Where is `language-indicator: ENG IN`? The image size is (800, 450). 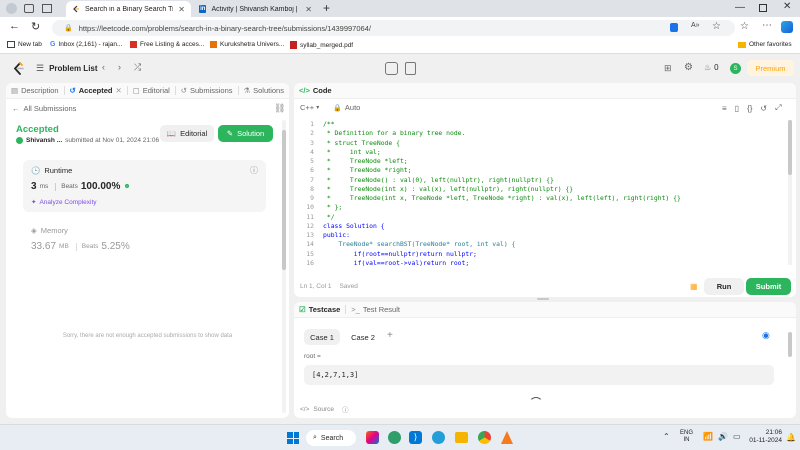 language-indicator: ENG IN is located at coordinates (686, 437).